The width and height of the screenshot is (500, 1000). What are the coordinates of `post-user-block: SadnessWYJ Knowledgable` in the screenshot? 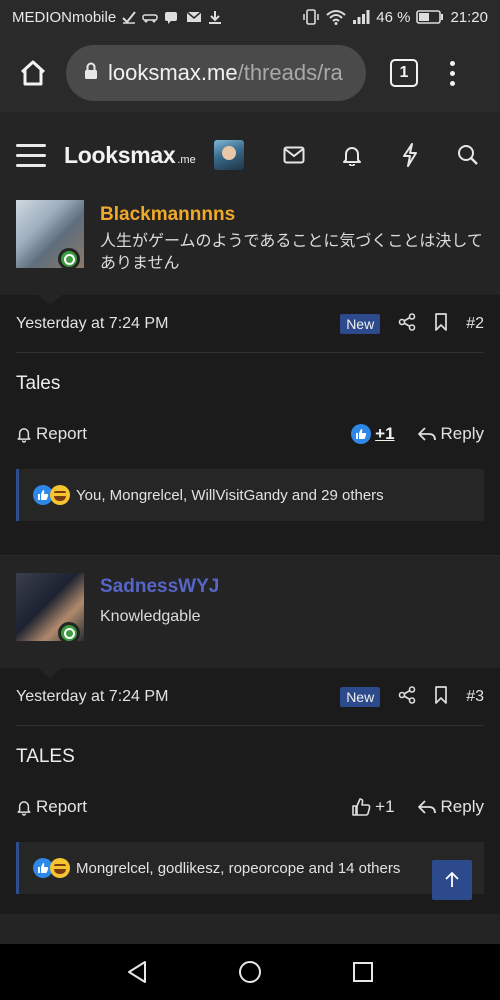 It's located at (250, 612).